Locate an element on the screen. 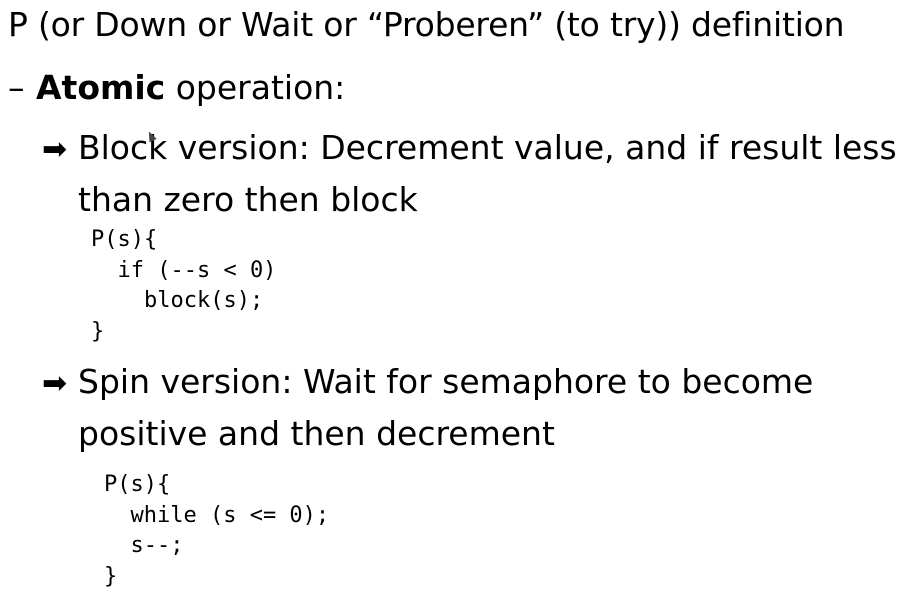 This screenshot has width=904, height=591. bullet-text: operation: is located at coordinates (255, 87).